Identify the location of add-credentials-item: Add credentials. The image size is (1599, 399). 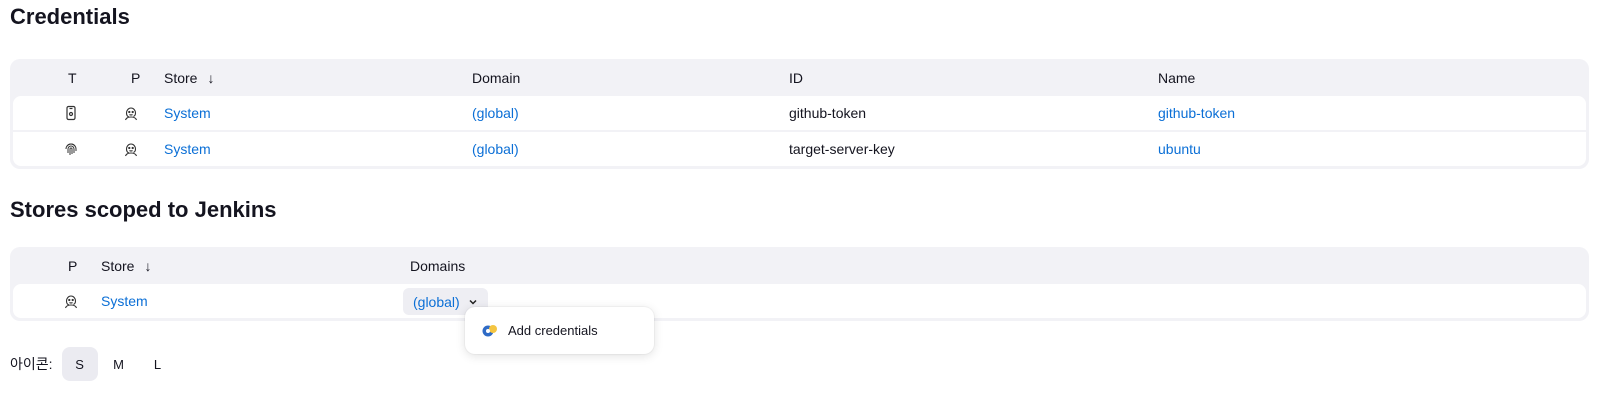
(553, 330).